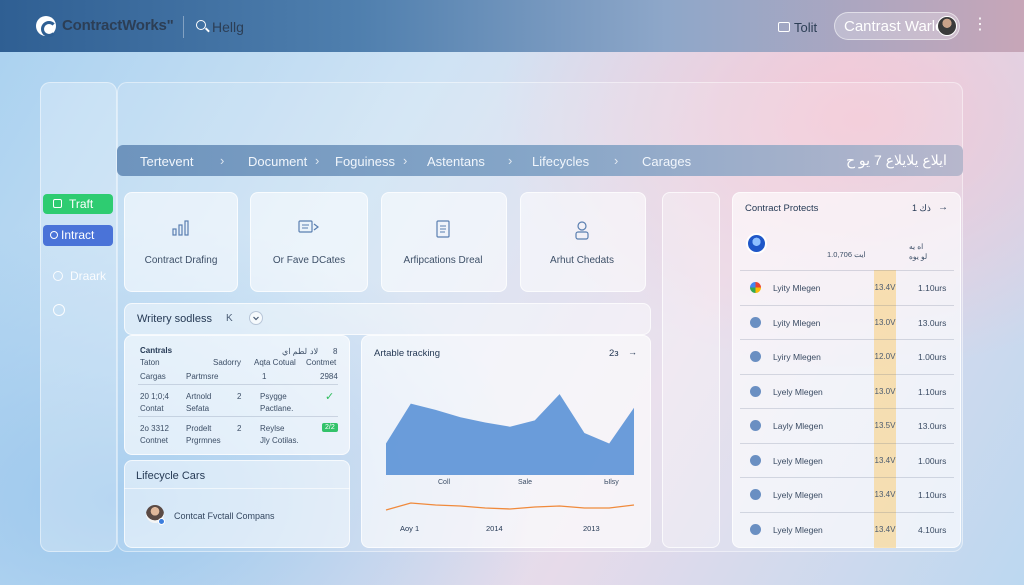  What do you see at coordinates (154, 396) in the screenshot?
I see `contracts-cell: 20 1;0;4` at bounding box center [154, 396].